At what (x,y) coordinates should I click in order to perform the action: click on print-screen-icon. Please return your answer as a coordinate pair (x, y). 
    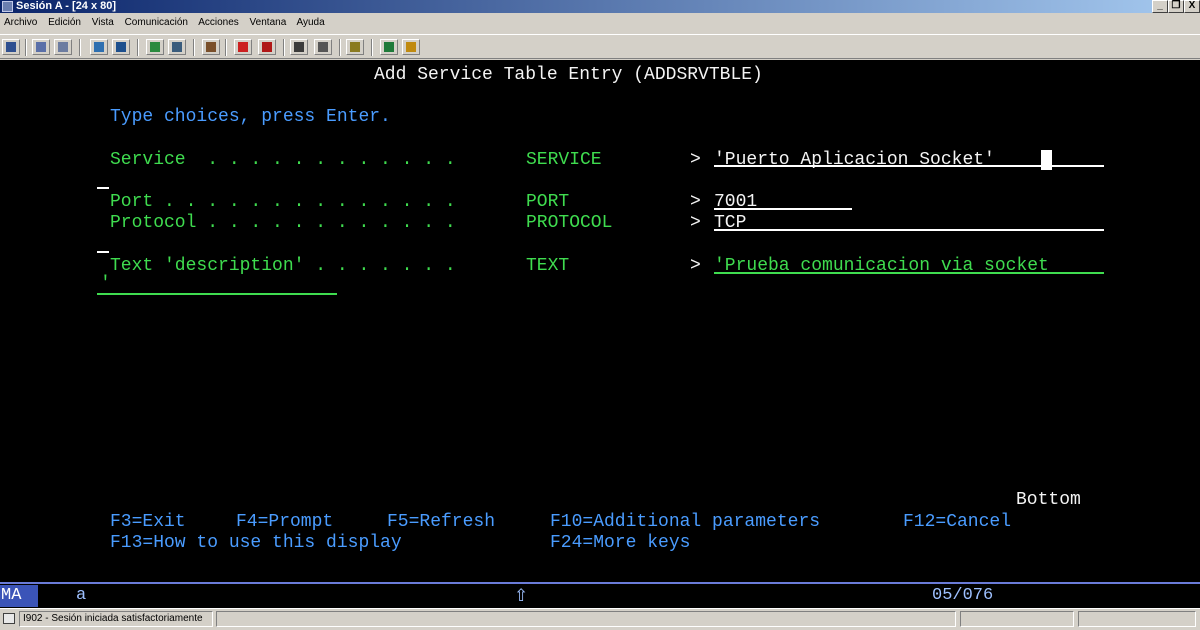
    Looking at the image, I should click on (11, 47).